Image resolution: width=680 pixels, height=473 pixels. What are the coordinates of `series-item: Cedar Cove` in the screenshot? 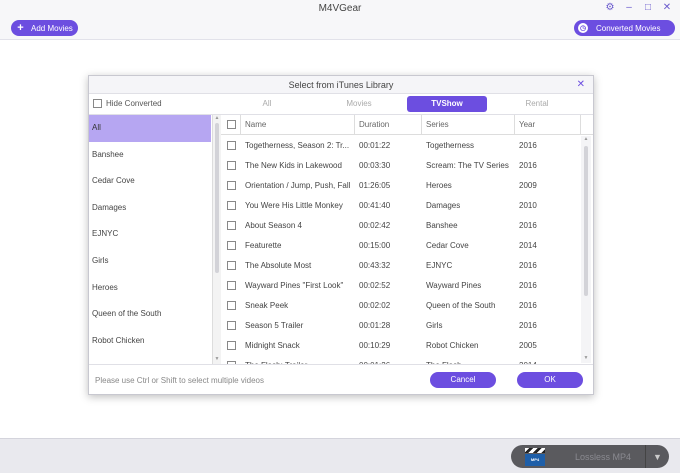 It's located at (150, 181).